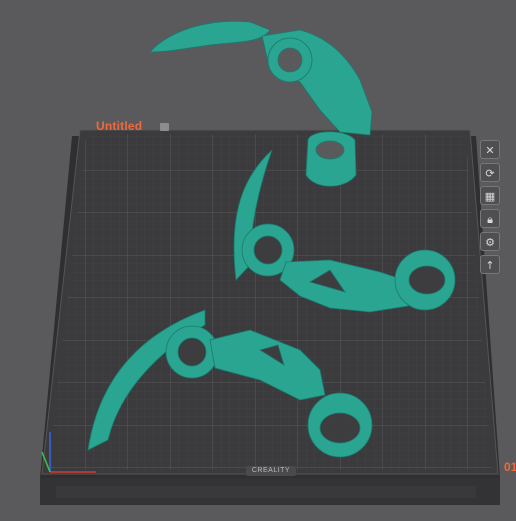 The image size is (516, 521). What do you see at coordinates (490, 172) in the screenshot?
I see `orient-icon: ⟳` at bounding box center [490, 172].